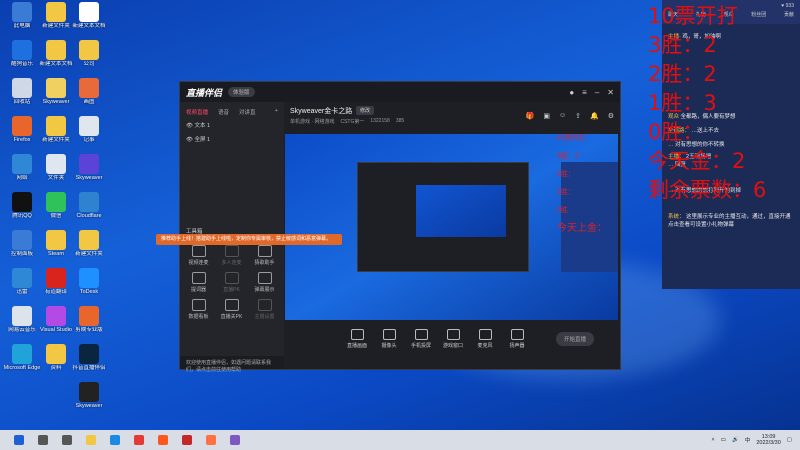 The image size is (800, 450). What do you see at coordinates (735, 440) in the screenshot?
I see `volume-icon: 🔊` at bounding box center [735, 440].